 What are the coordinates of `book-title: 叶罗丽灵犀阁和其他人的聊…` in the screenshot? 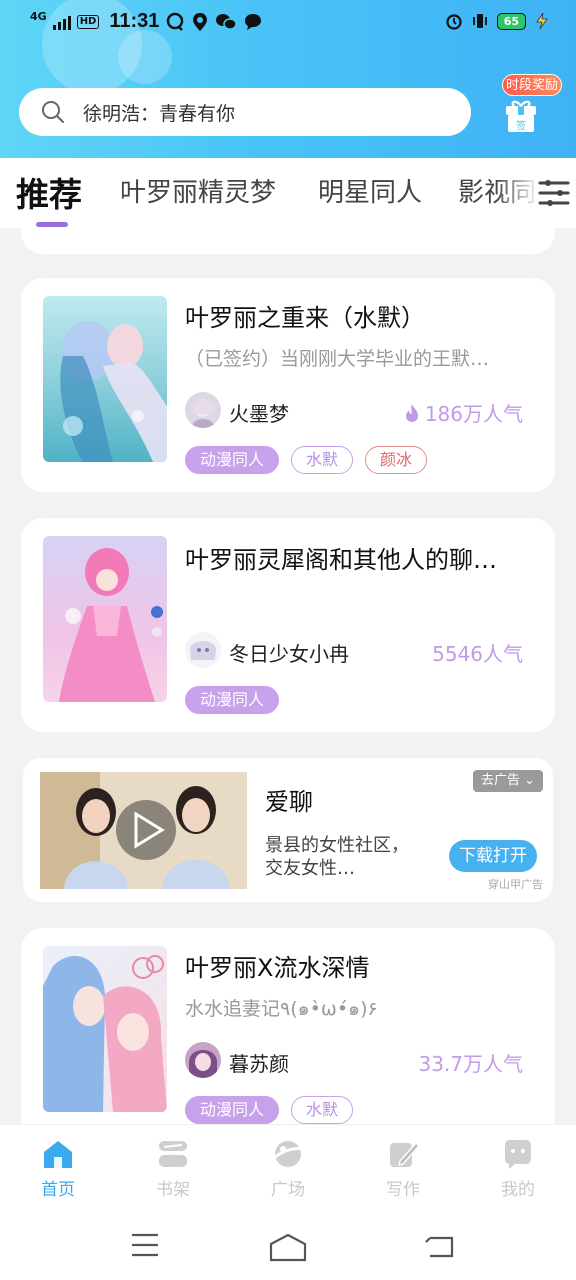 It's located at (357, 557).